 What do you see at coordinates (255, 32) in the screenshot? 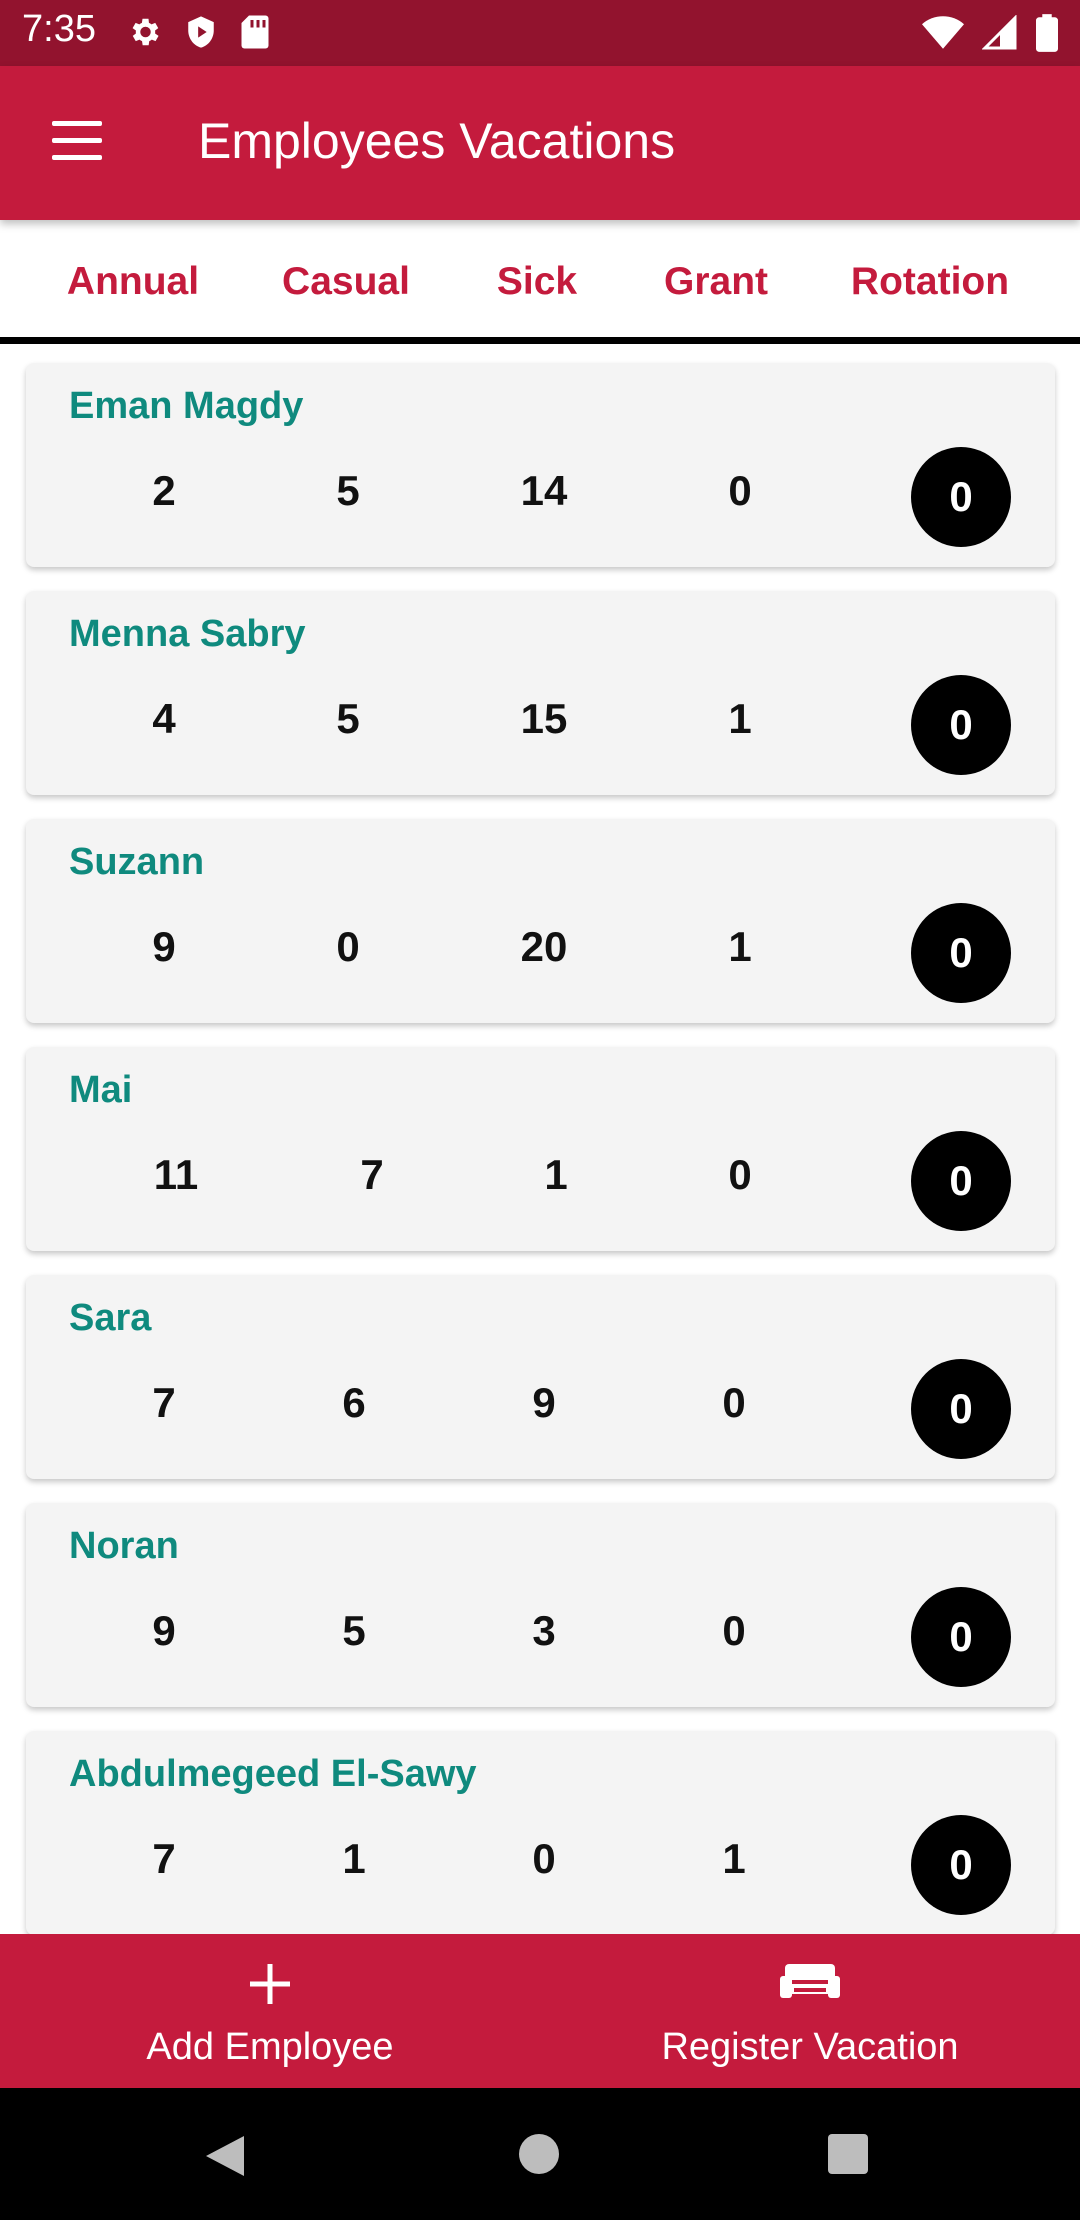
I see `sd-card-icon` at bounding box center [255, 32].